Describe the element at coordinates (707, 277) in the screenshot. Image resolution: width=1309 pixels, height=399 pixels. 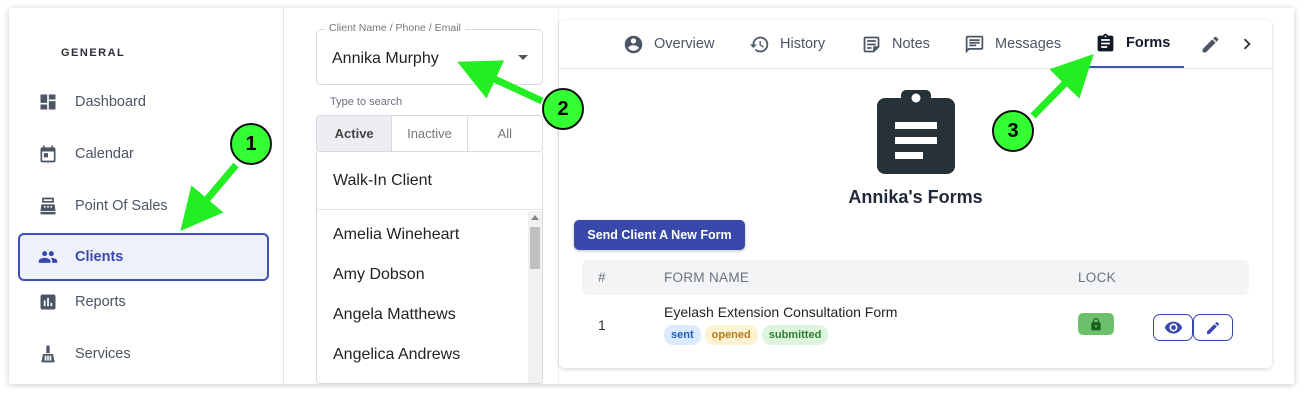
I see `column-form-name: FORM NAME` at that location.